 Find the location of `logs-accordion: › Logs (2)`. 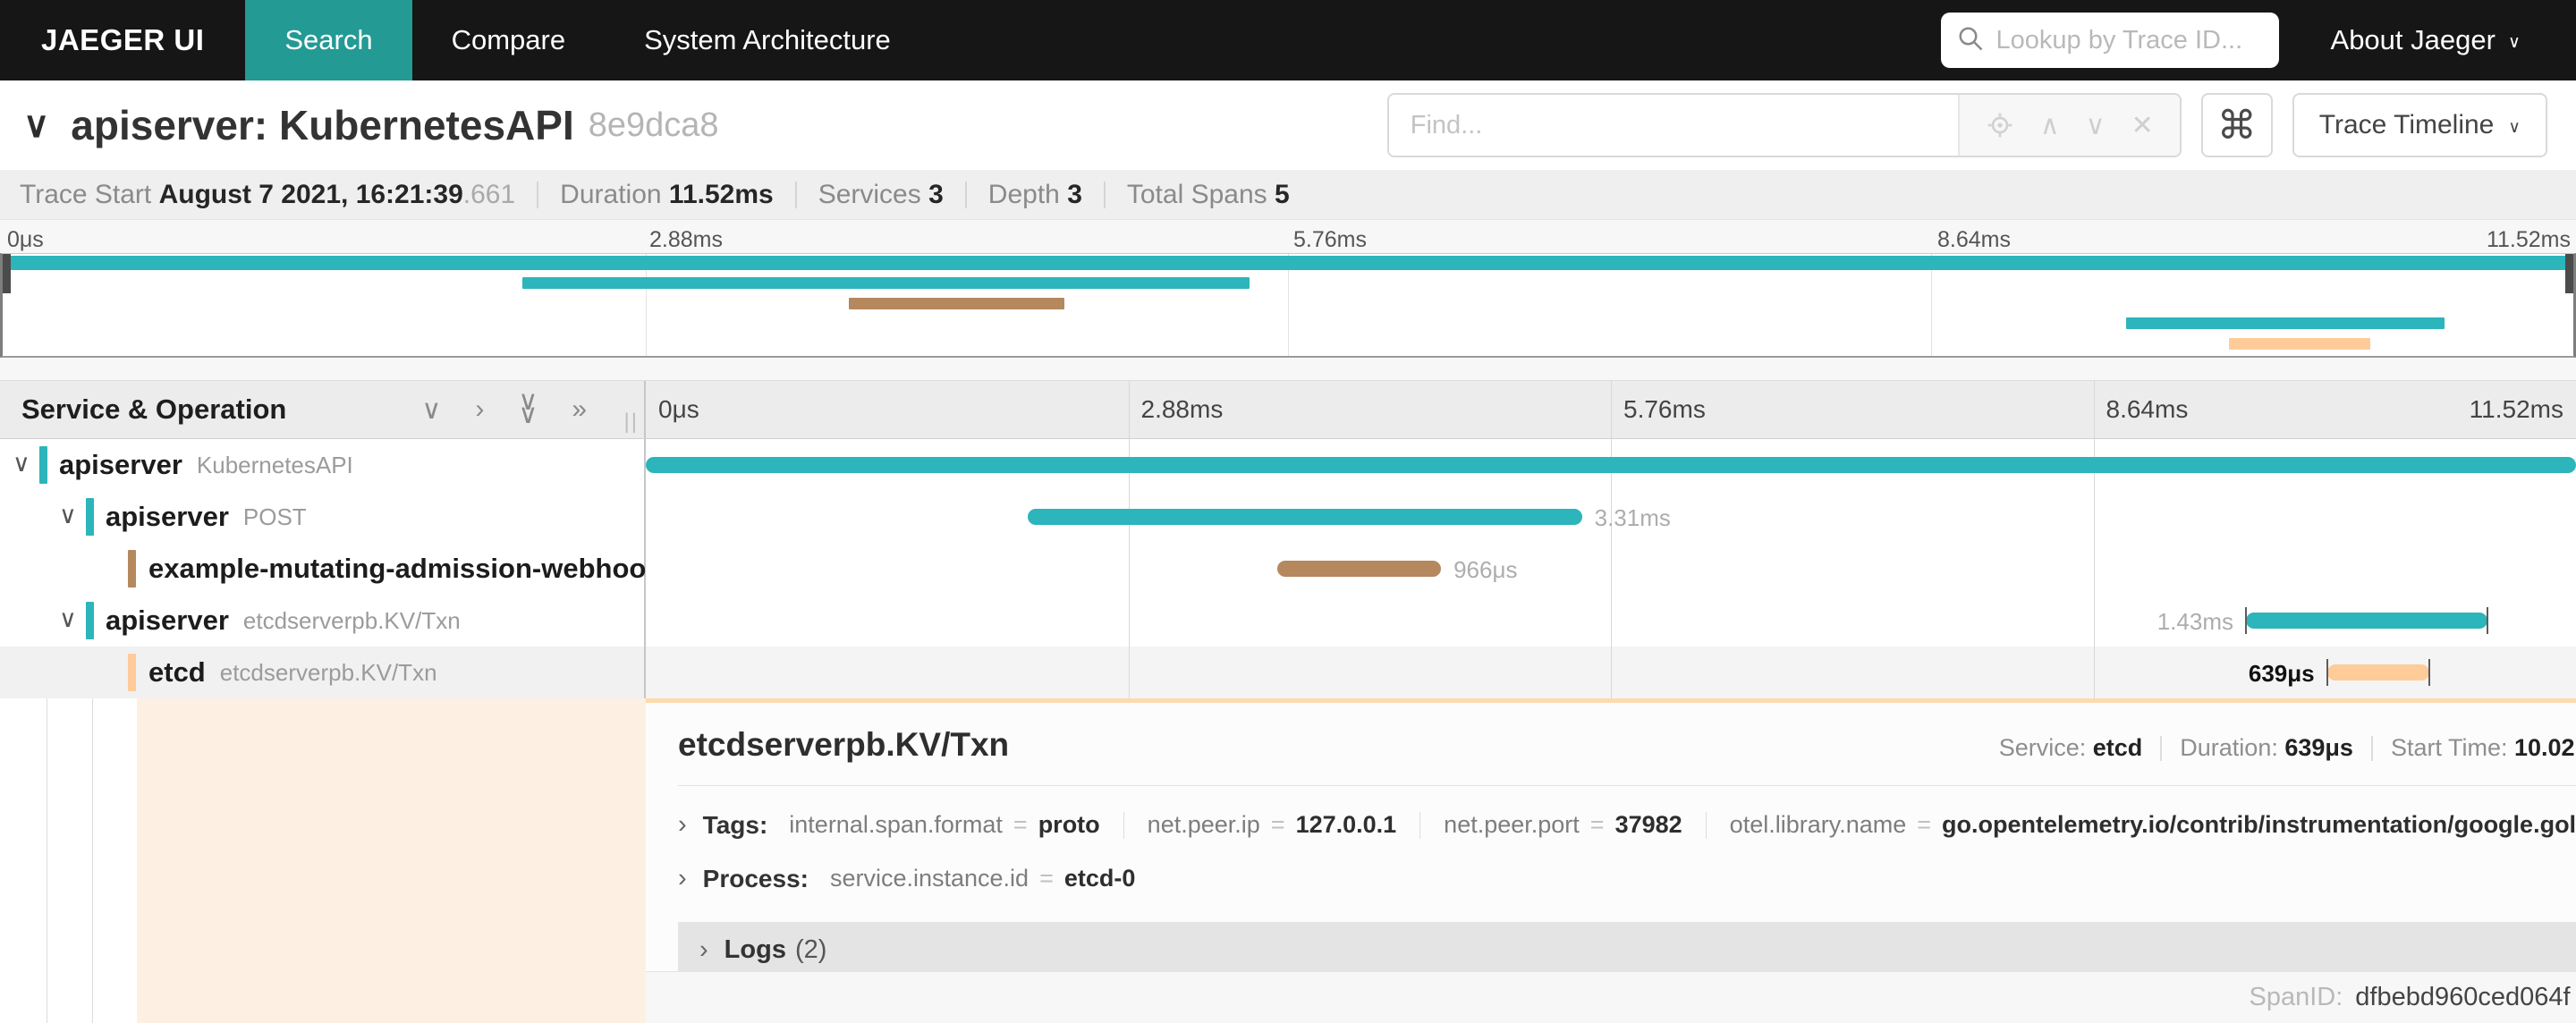

logs-accordion: › Logs (2) is located at coordinates (1627, 949).